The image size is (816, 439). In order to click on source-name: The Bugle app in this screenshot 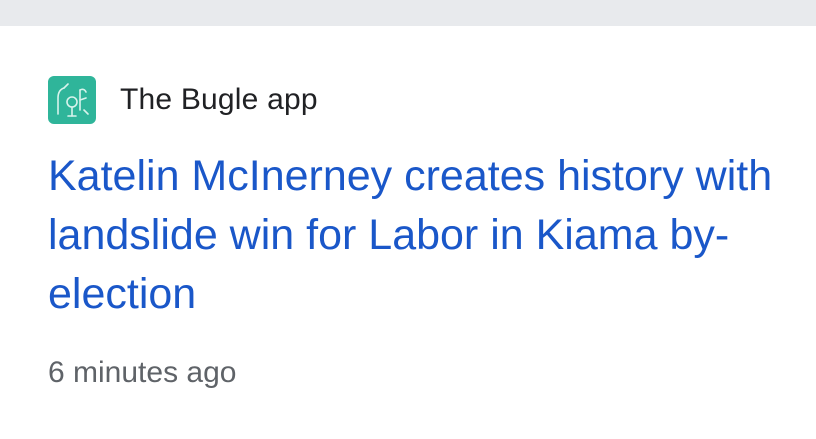, I will do `click(219, 99)`.